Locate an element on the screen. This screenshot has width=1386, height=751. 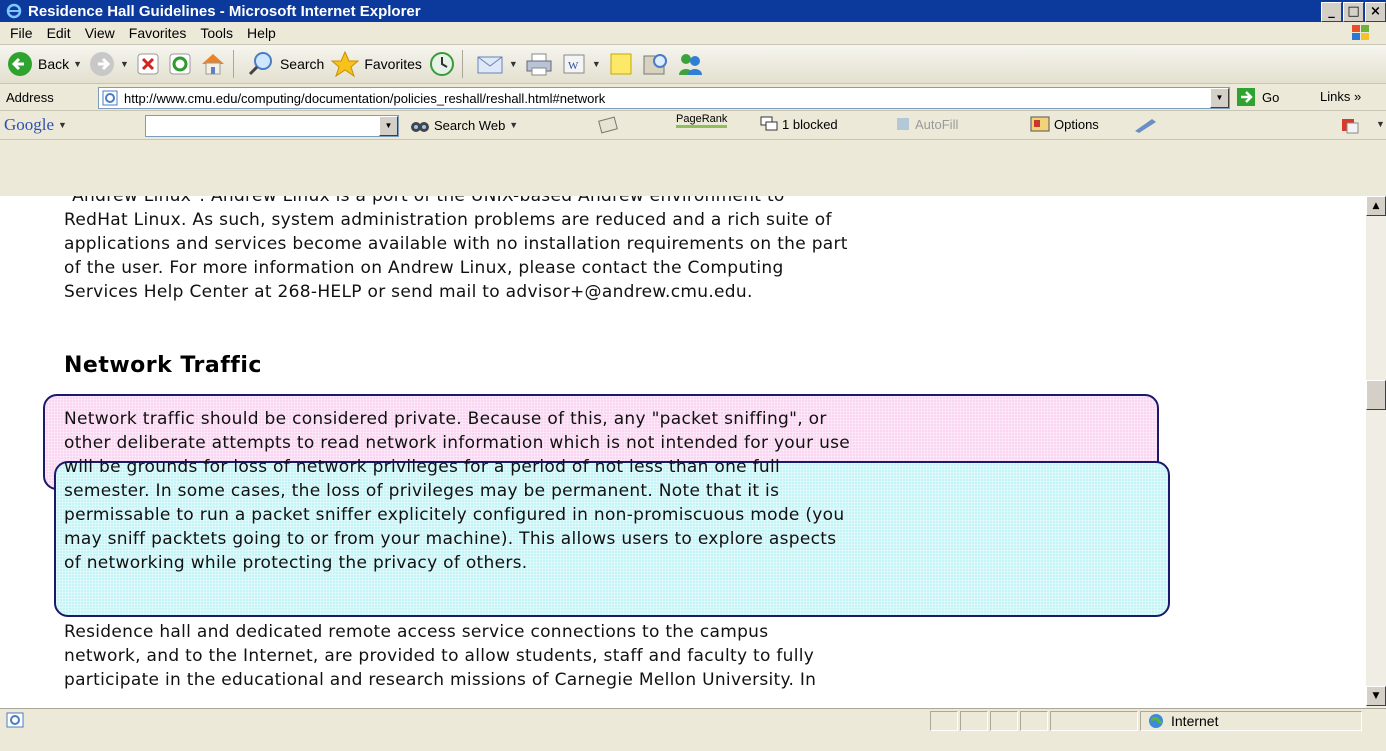
scroll-up-button: ▲ is located at coordinates (1376, 206).